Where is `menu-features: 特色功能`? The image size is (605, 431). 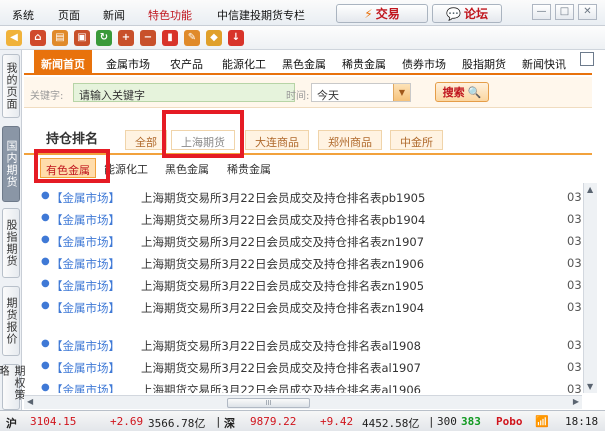
menu-features: 特色功能 is located at coordinates (170, 15).